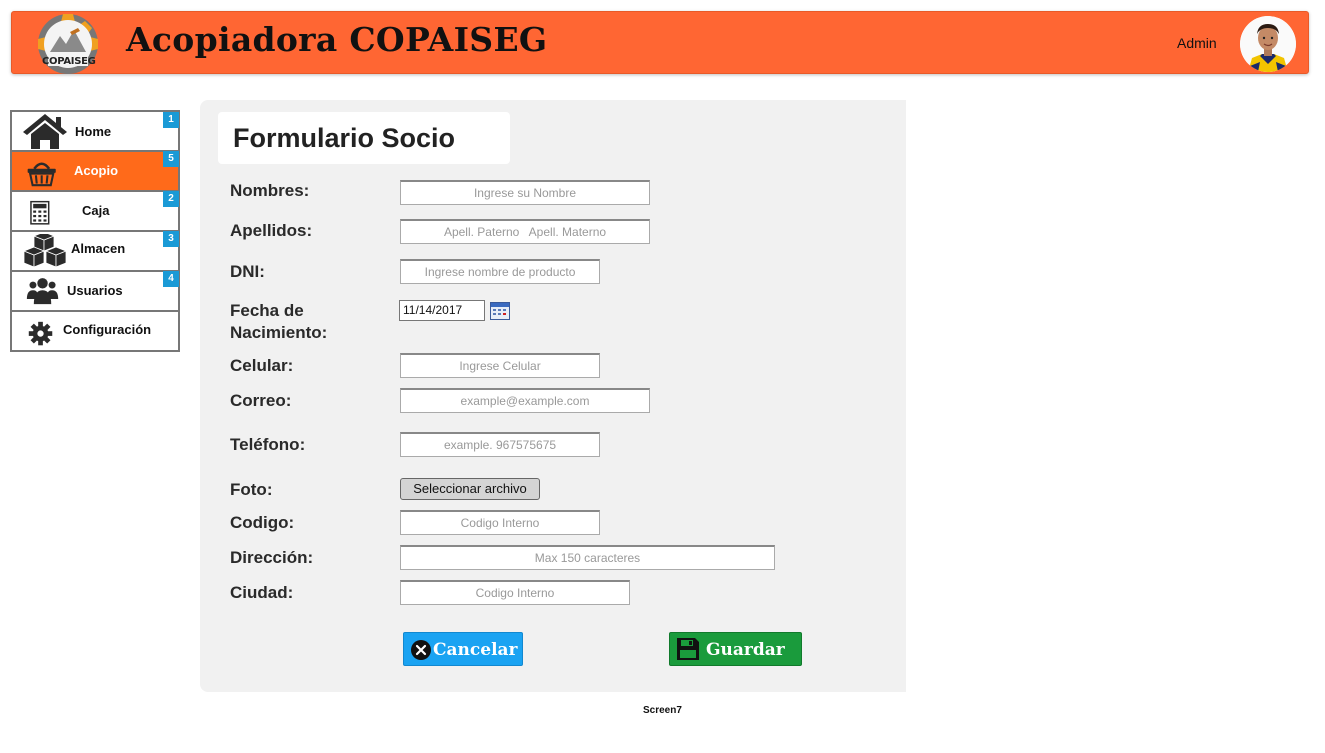 The height and width of the screenshot is (753, 1325). What do you see at coordinates (279, 332) in the screenshot?
I see `fecha-label-line2: Nacimiento:` at bounding box center [279, 332].